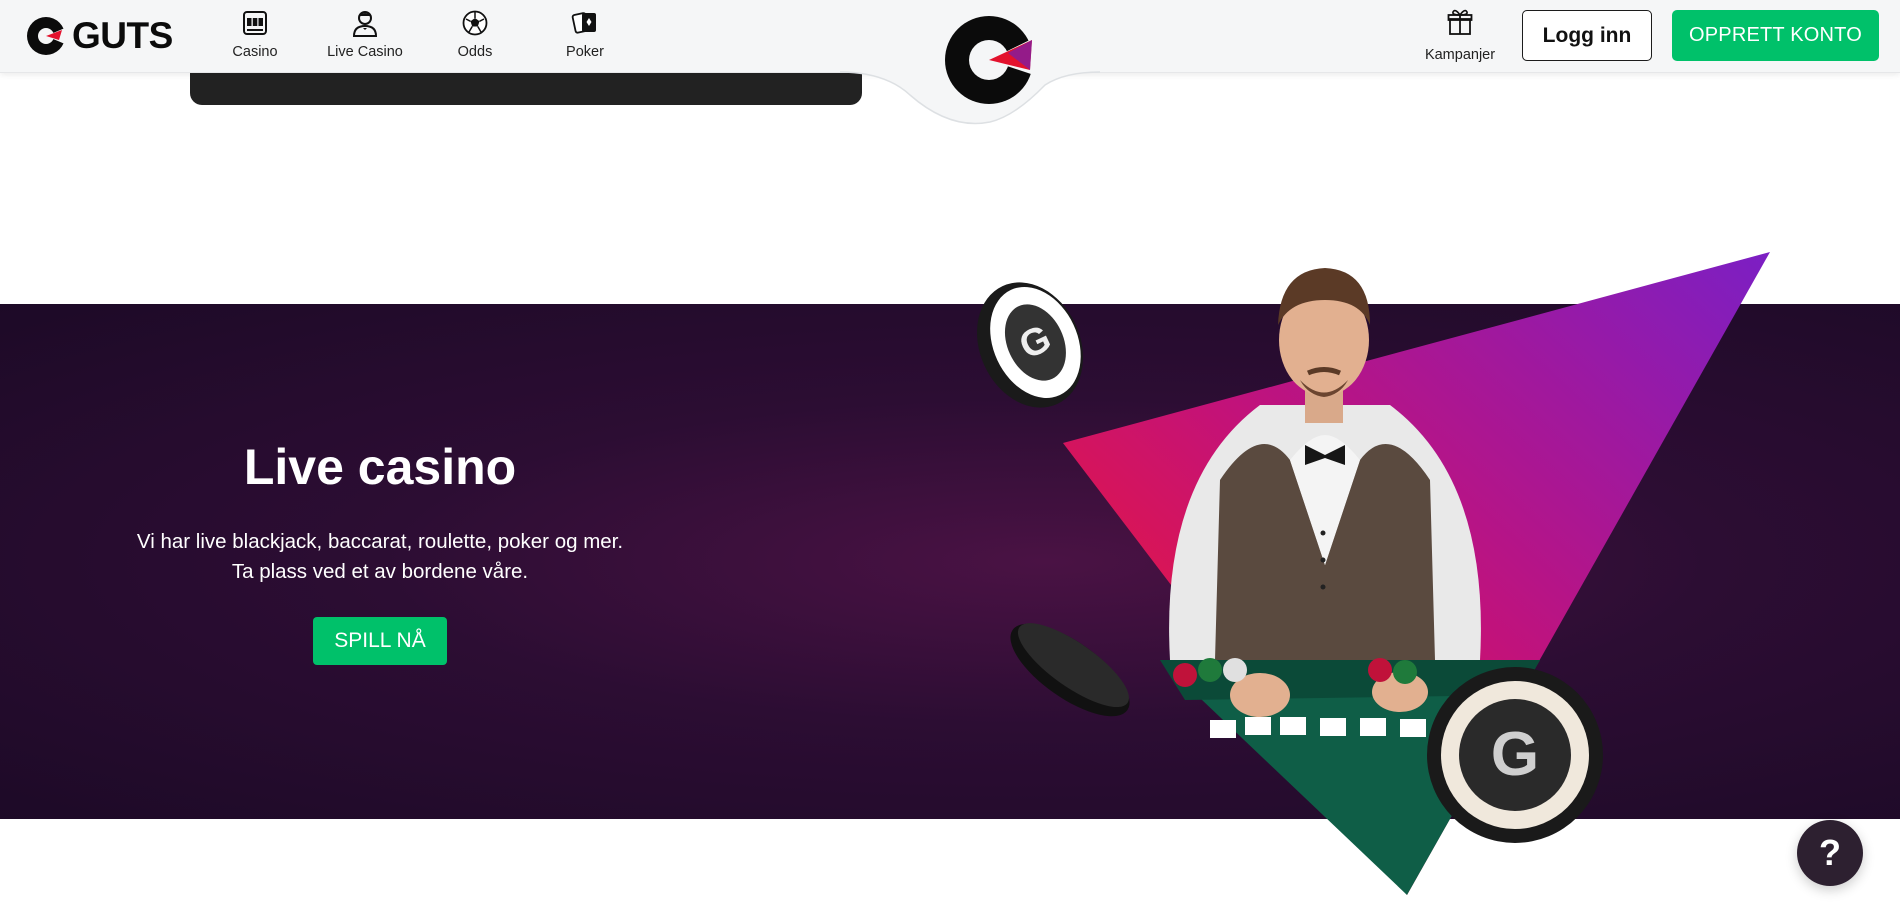  Describe the element at coordinates (475, 52) in the screenshot. I see `nav-label: Odds` at that location.